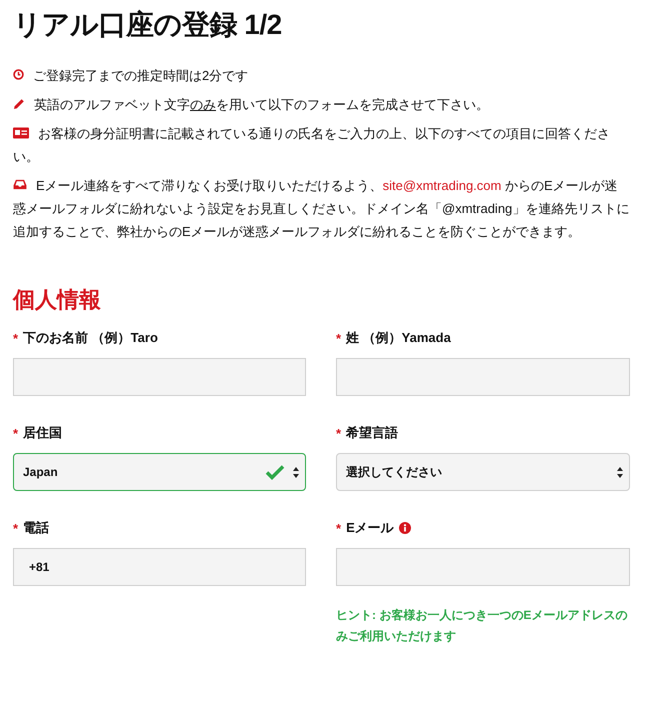 The height and width of the screenshot is (704, 646). What do you see at coordinates (442, 185) in the screenshot?
I see `email-link: site@xmtrading.com` at bounding box center [442, 185].